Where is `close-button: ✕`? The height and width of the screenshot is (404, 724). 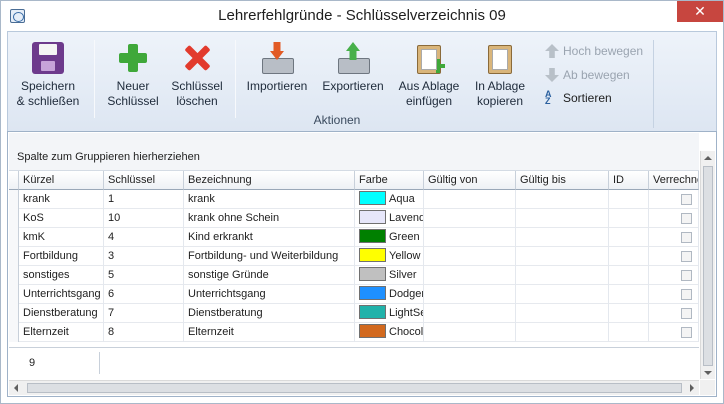 close-button: ✕ is located at coordinates (700, 11).